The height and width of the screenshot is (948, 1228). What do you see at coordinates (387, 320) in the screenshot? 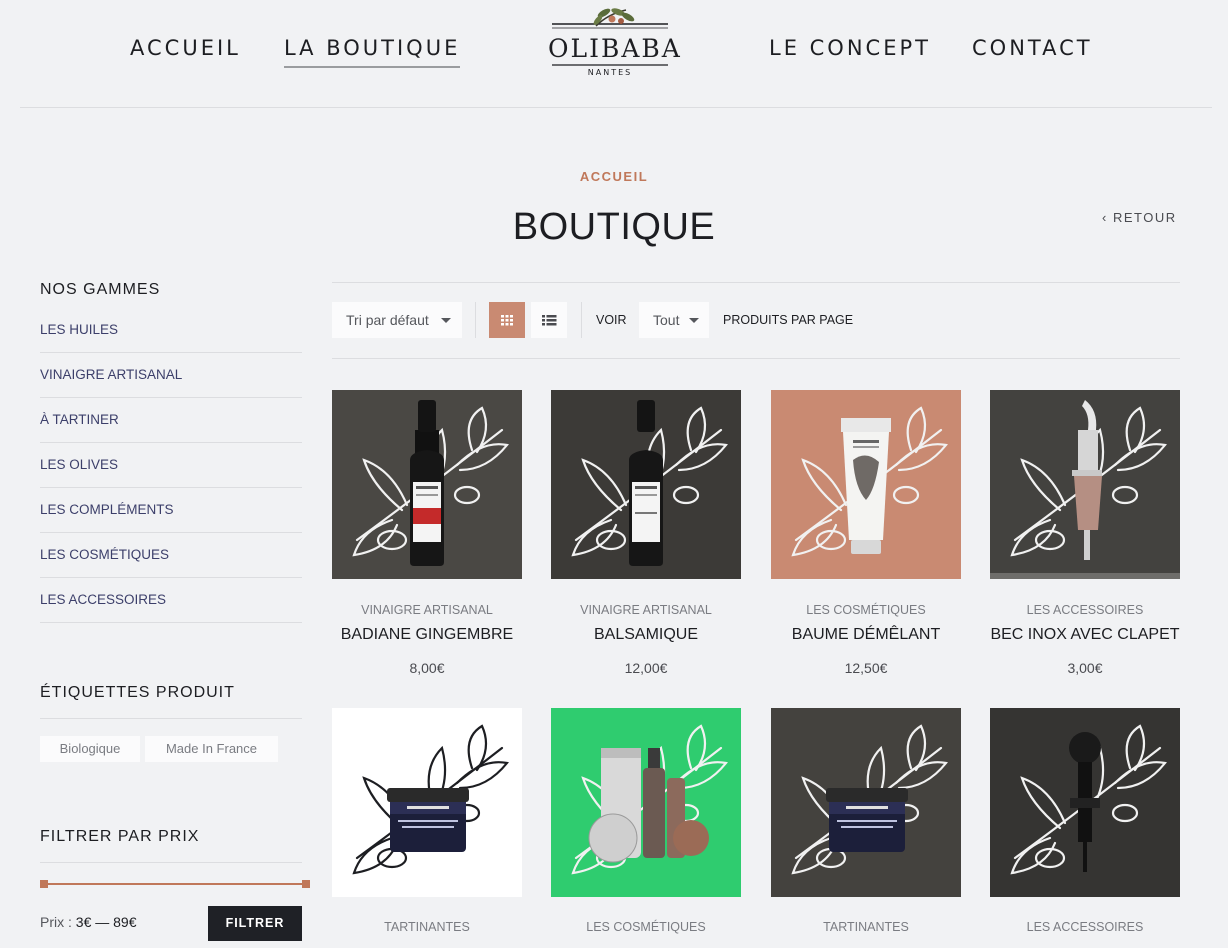
I see `sort-value: Tri par défaut` at bounding box center [387, 320].